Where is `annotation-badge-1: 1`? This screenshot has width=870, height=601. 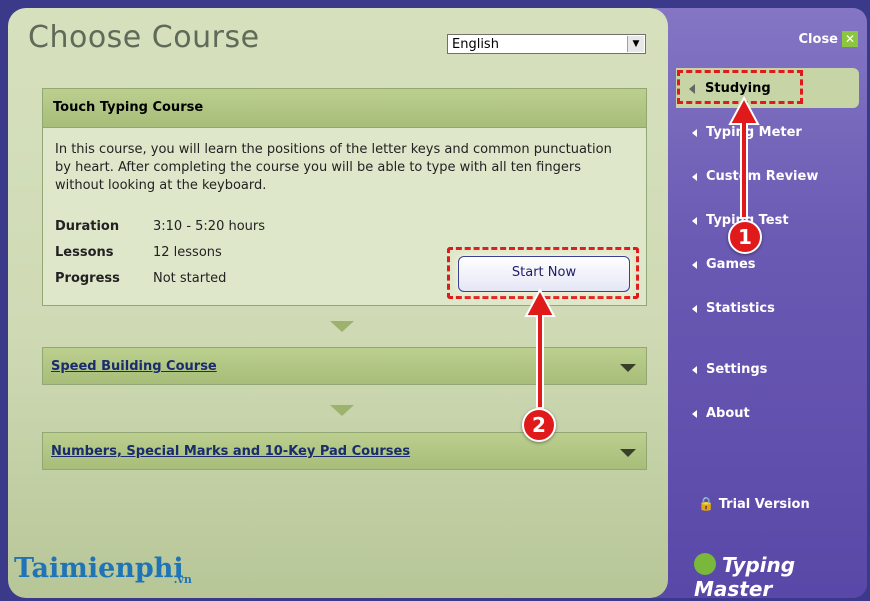 annotation-badge-1: 1 is located at coordinates (745, 237).